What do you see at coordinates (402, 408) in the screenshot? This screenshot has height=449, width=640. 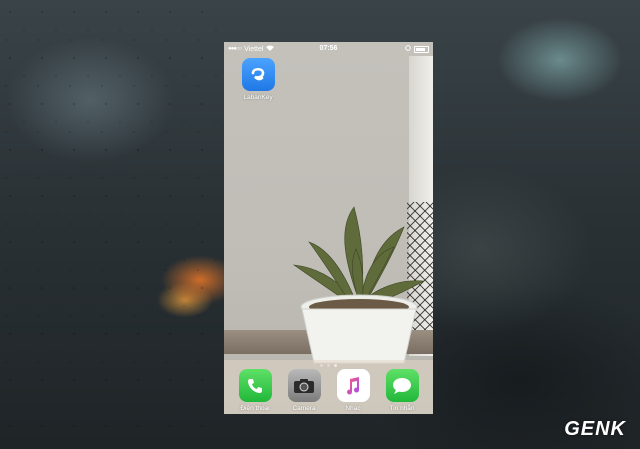 I see `app-label: Tin nhắn` at bounding box center [402, 408].